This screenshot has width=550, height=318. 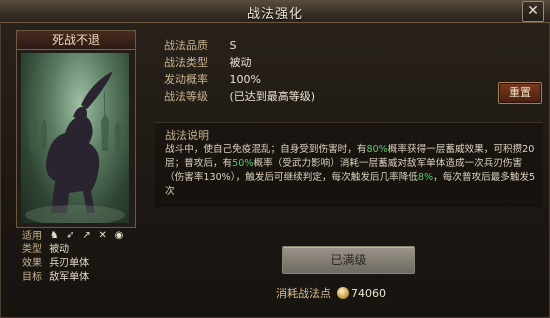 I want to click on title-bar: 战法强化 ✕, so click(x=275, y=11).